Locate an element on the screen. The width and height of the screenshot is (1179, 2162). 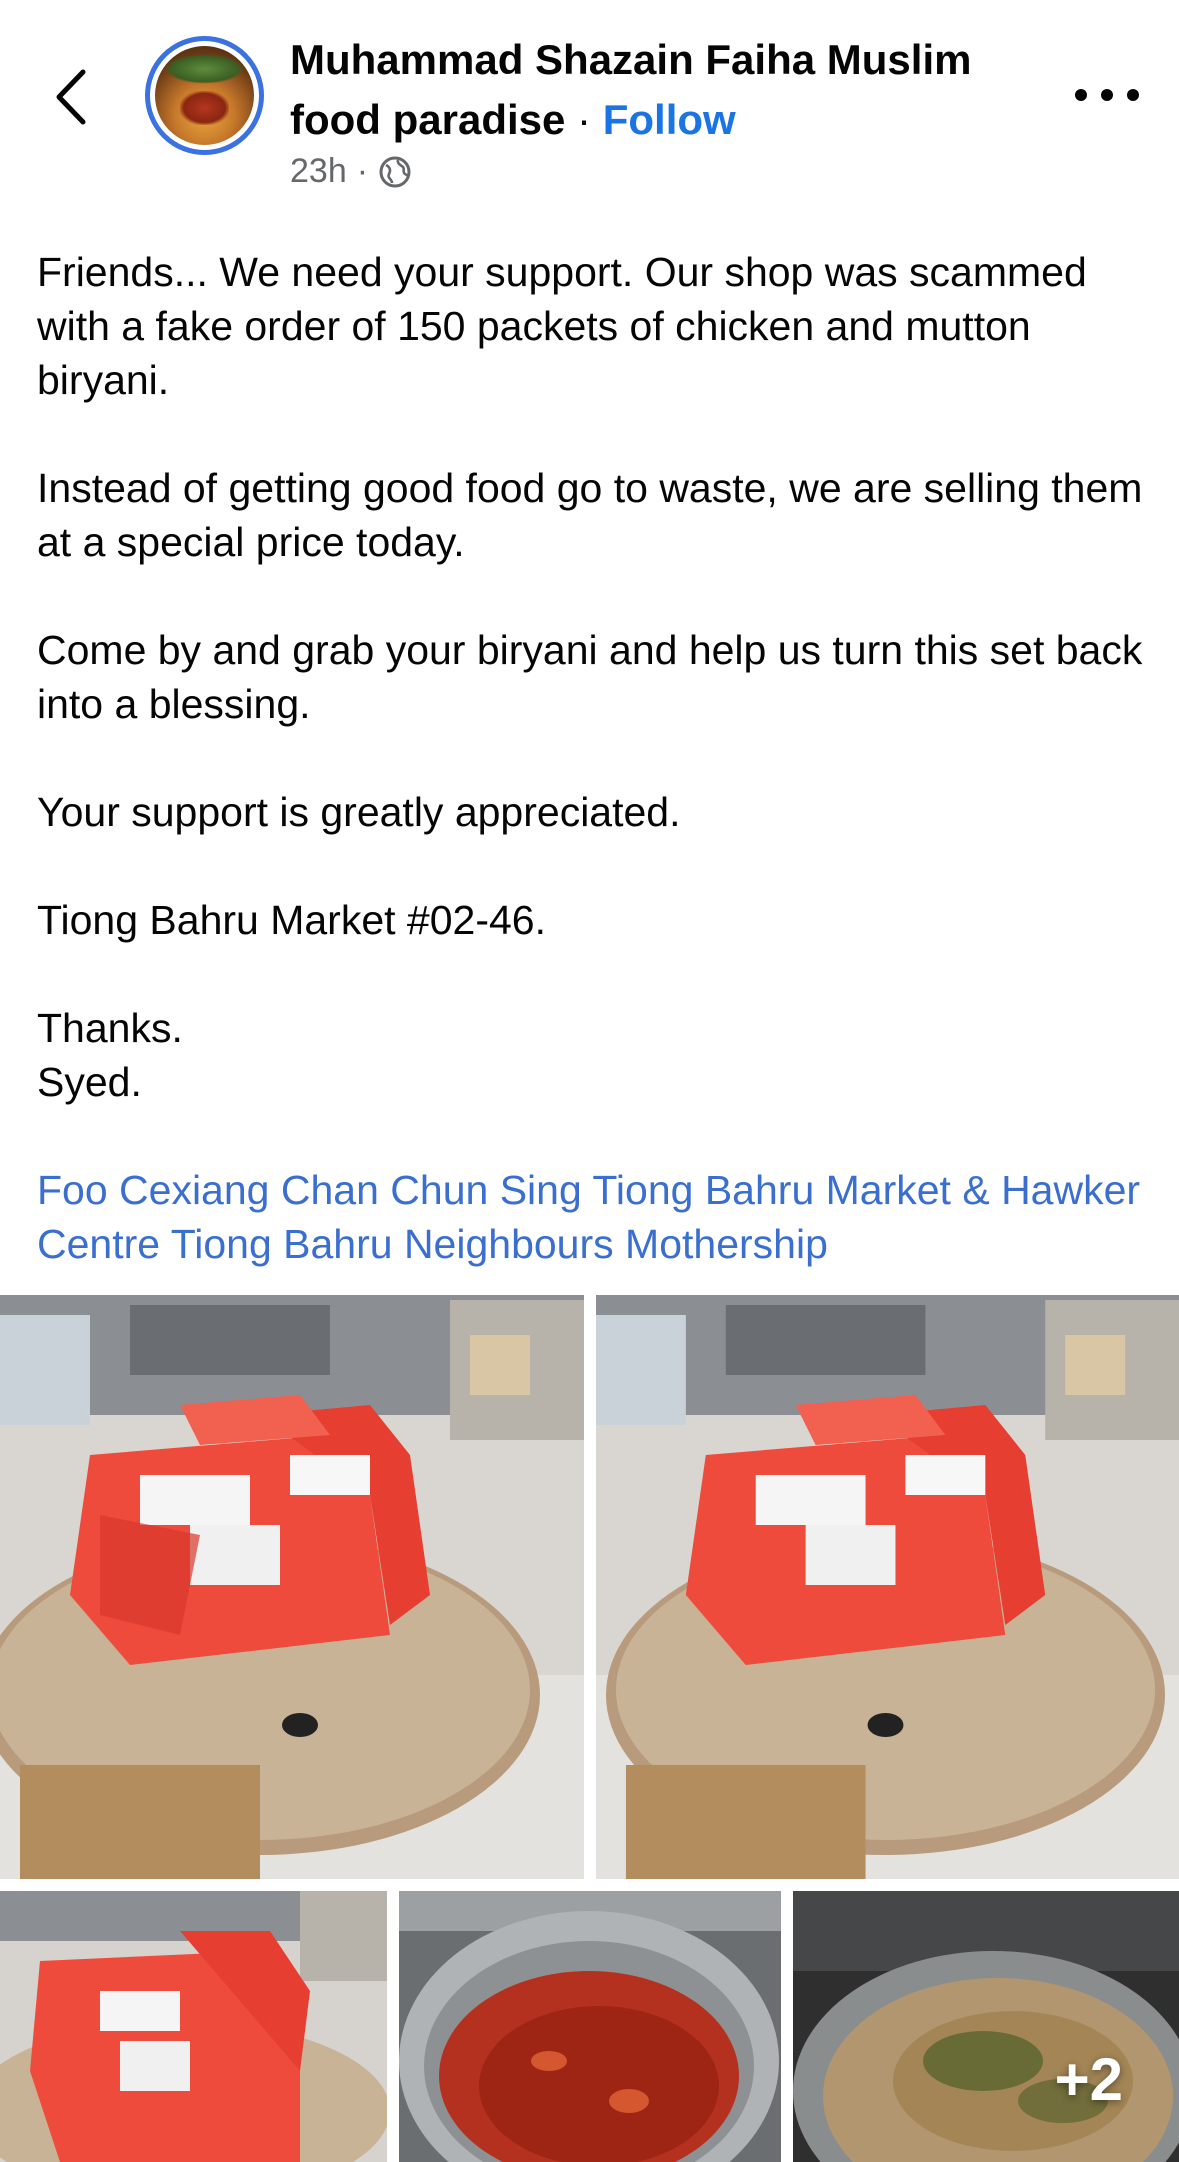
chevron-left-icon is located at coordinates (71, 97).